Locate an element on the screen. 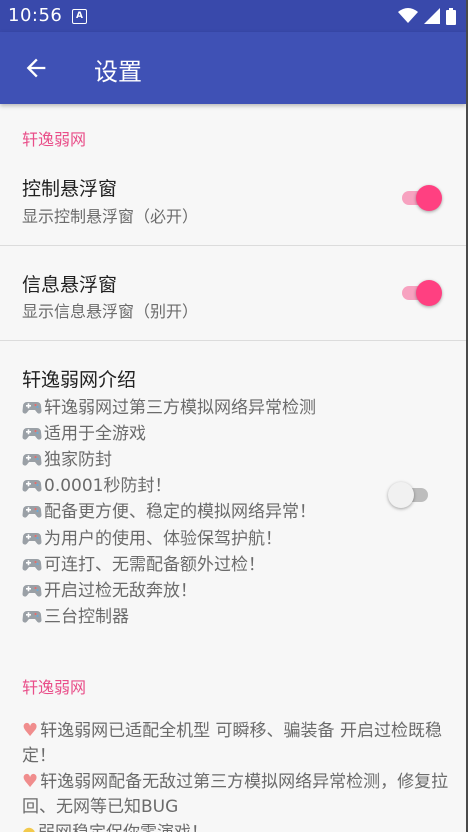 This screenshot has height=832, width=468. page-title: 设置 is located at coordinates (118, 72).